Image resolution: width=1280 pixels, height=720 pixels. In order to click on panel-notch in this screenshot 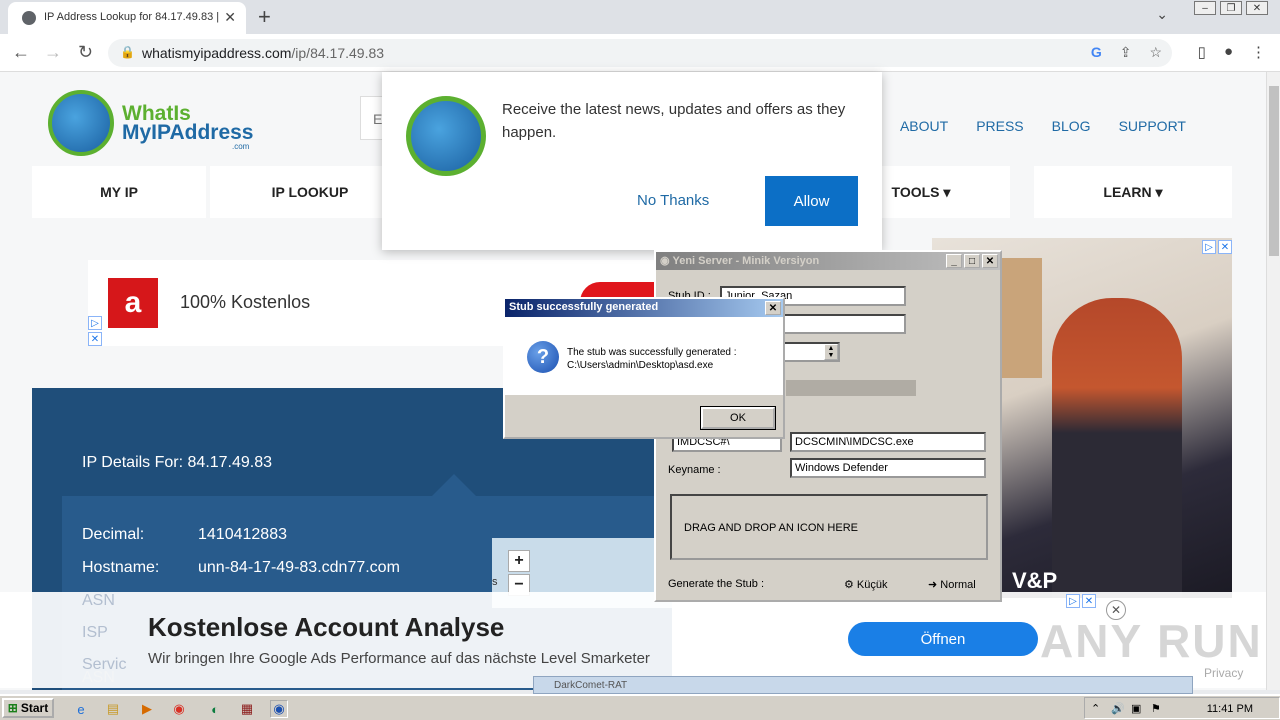, I will do `click(454, 485)`.